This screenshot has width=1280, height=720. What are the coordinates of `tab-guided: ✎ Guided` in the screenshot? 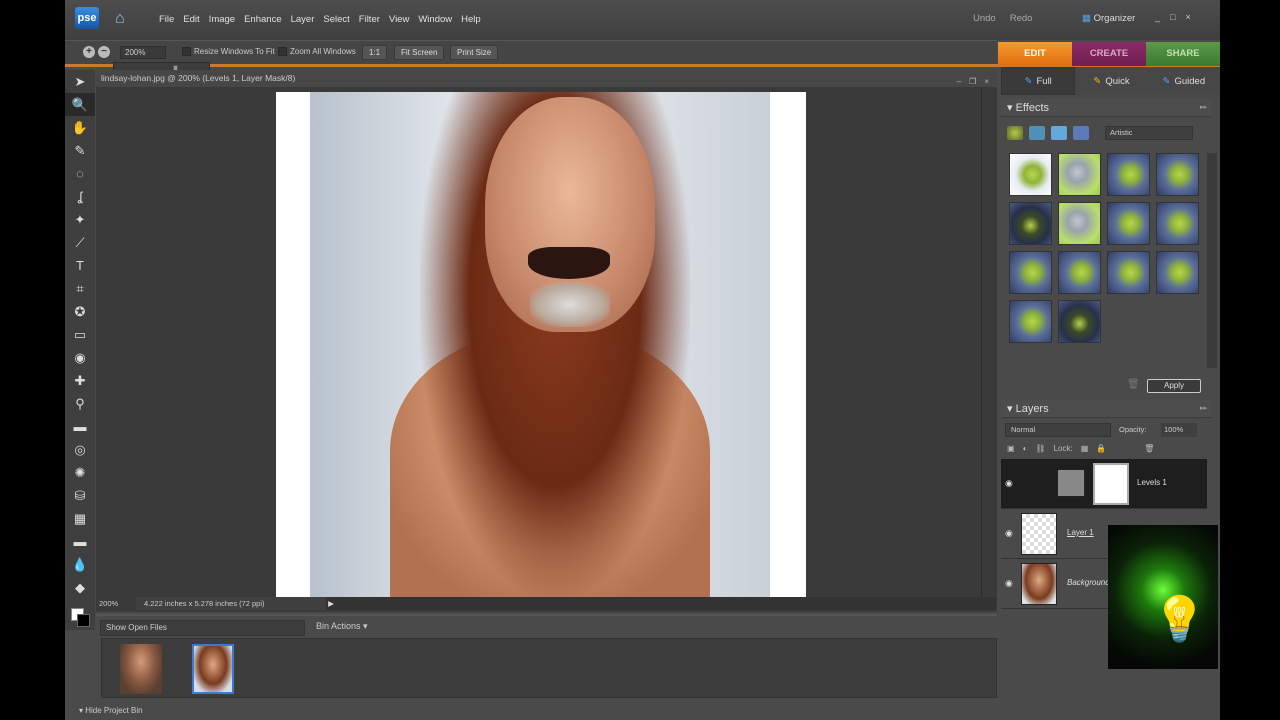 It's located at (1184, 81).